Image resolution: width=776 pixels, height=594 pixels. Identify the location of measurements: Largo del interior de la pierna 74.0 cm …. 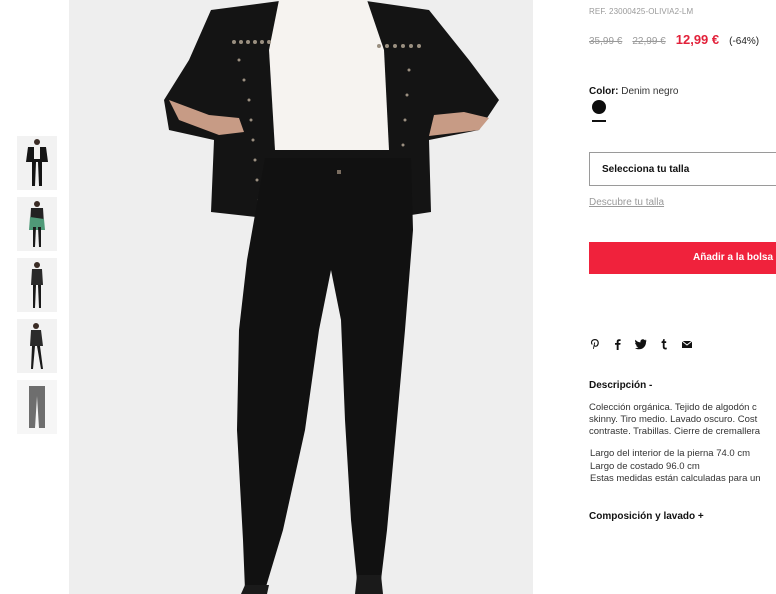
(675, 467).